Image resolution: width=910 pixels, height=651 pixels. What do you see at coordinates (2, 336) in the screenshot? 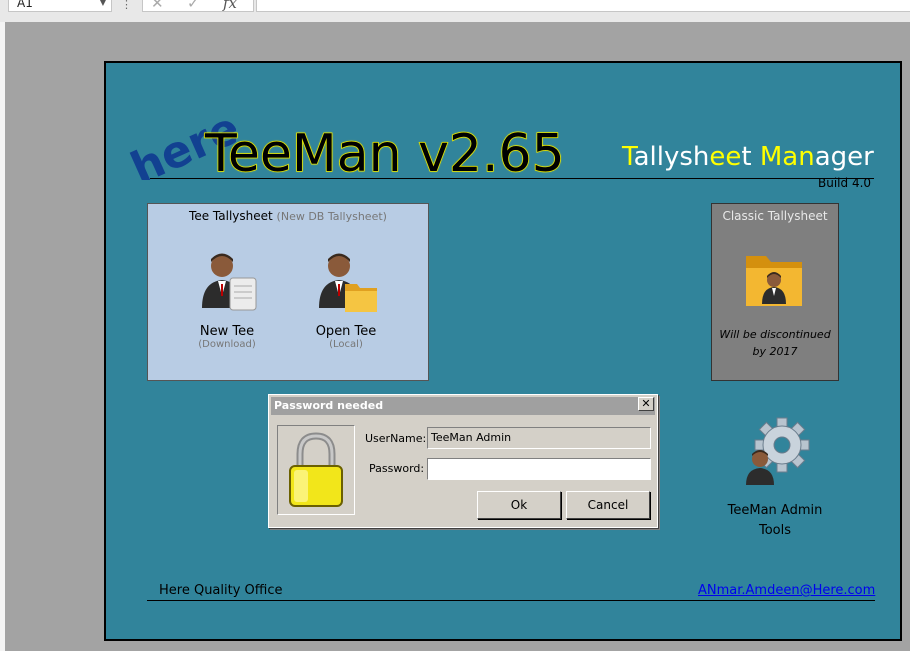
I see `sheet-edge` at bounding box center [2, 336].